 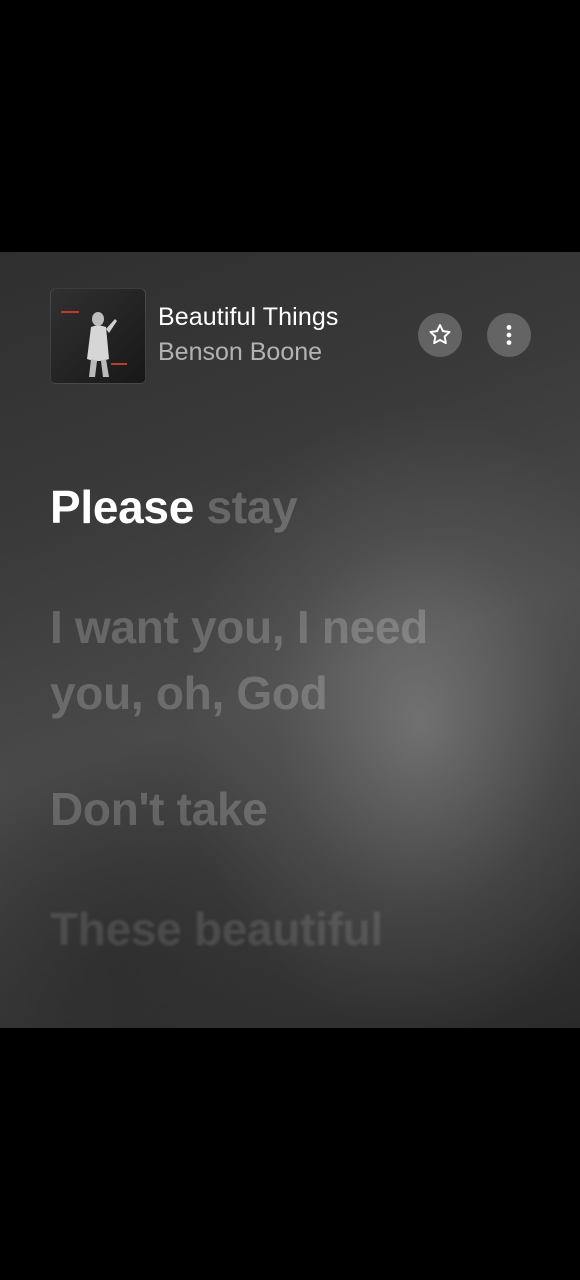 What do you see at coordinates (216, 929) in the screenshot?
I see `lyric-line: These beautiful` at bounding box center [216, 929].